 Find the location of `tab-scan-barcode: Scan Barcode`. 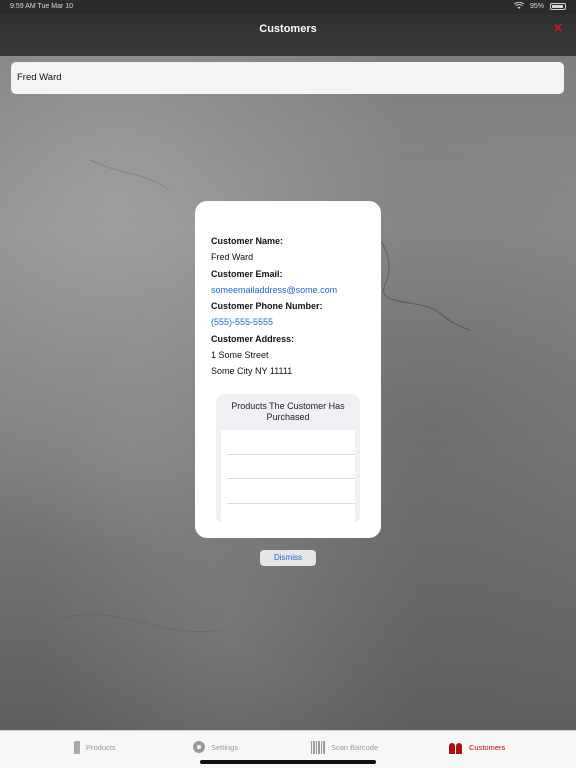

tab-scan-barcode: Scan Barcode is located at coordinates (344, 747).